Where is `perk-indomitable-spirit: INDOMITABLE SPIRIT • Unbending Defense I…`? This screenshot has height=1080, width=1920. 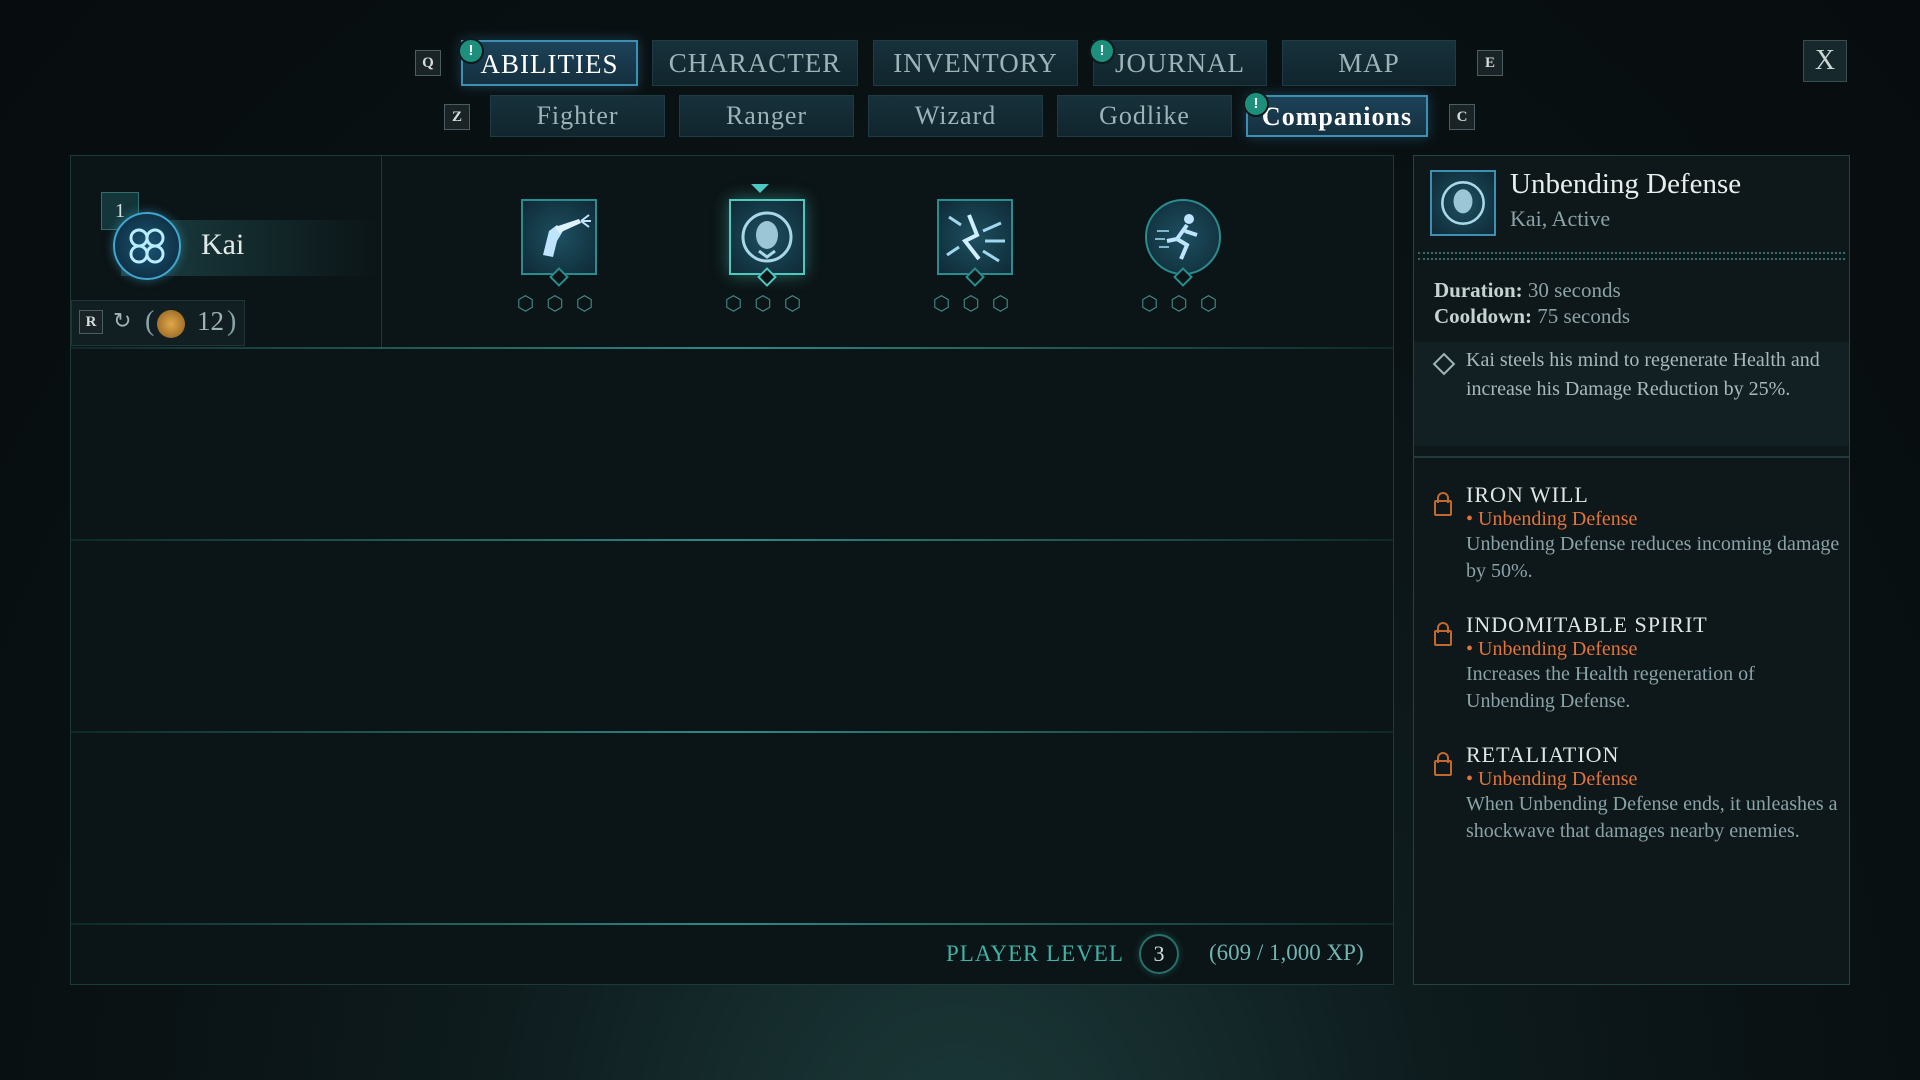
perk-indomitable-spirit: INDOMITABLE SPIRIT • Unbending Defense I… is located at coordinates (1639, 663).